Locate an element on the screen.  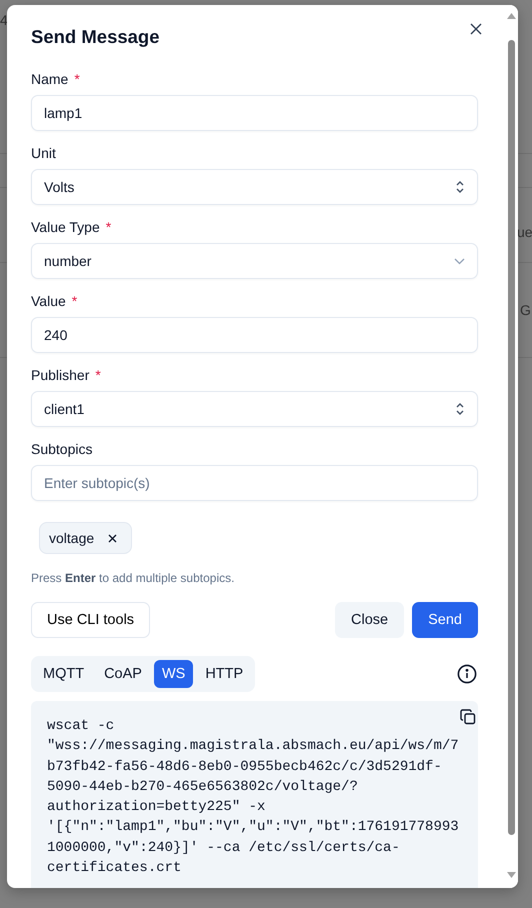
field-label: Unit is located at coordinates (43, 153).